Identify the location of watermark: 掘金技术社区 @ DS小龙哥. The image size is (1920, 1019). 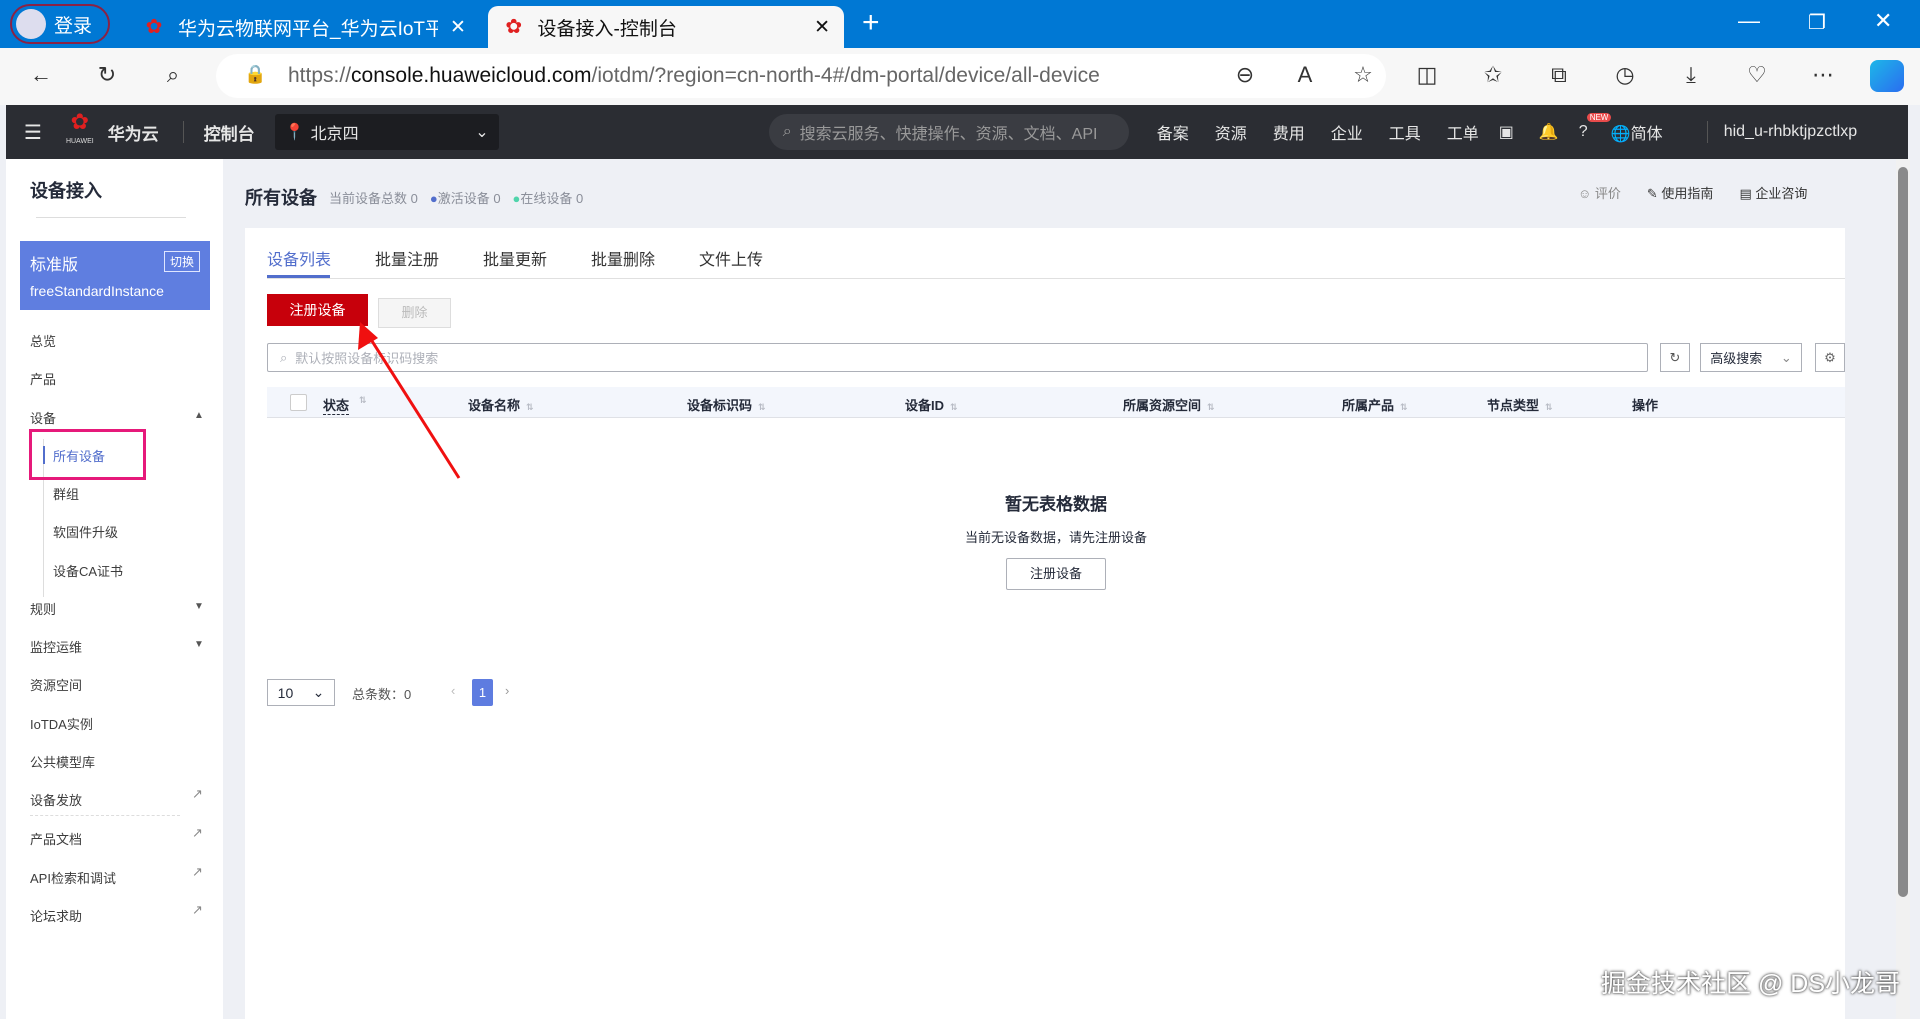
(1750, 984).